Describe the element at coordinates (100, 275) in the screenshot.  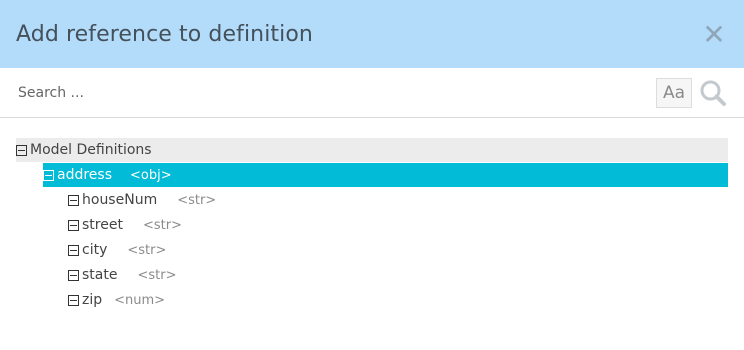
I see `tree-node-label: state` at that location.